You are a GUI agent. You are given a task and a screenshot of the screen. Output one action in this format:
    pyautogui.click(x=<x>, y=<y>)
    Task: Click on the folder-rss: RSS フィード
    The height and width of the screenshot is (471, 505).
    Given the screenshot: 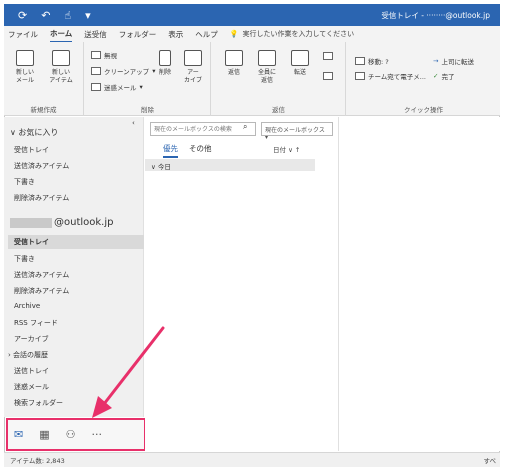 What is the action you would take?
    pyautogui.click(x=36, y=323)
    